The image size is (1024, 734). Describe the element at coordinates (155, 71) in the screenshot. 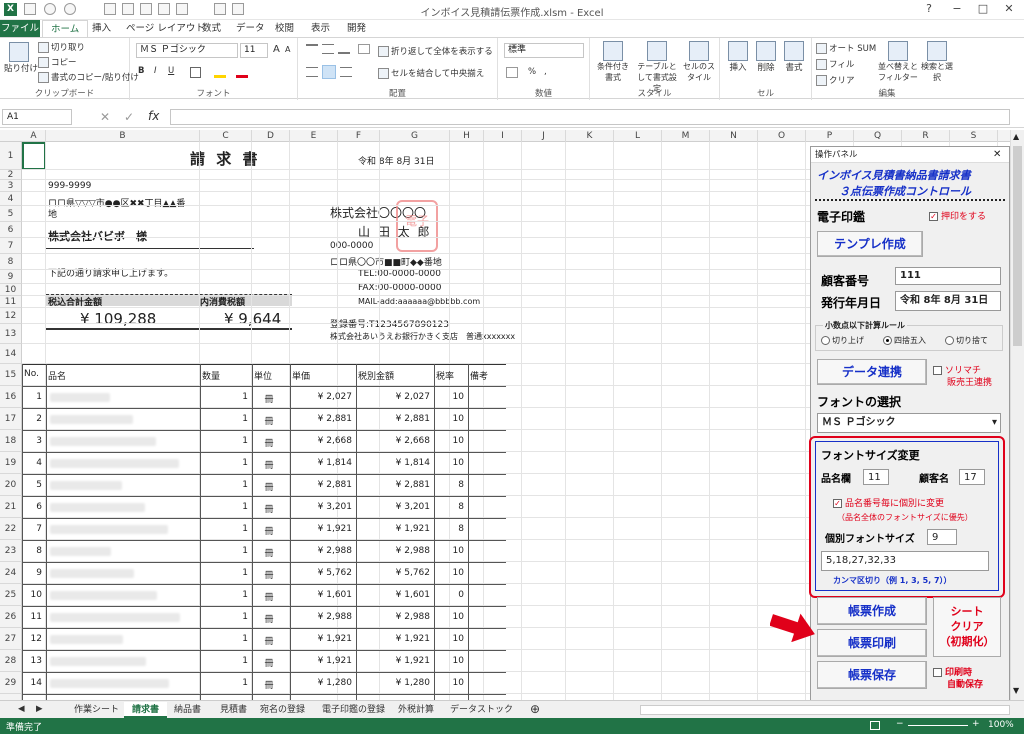

I see `italic-button: I` at that location.